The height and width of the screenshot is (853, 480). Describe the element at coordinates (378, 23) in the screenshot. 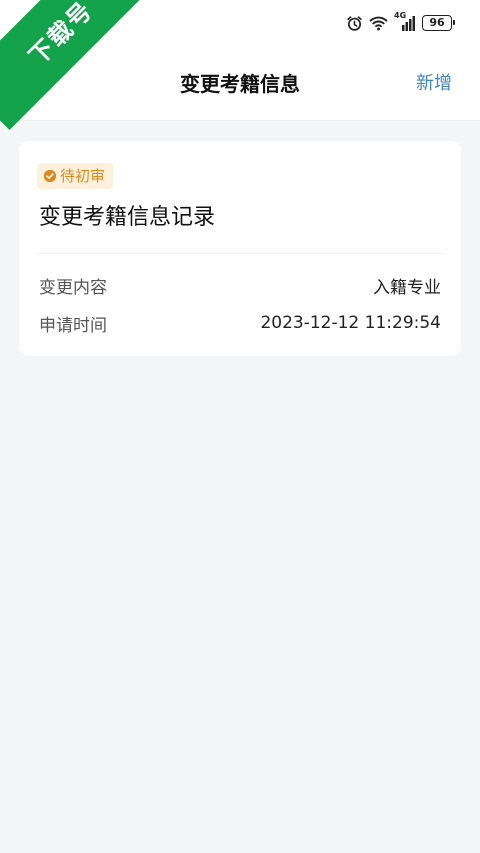

I see `wifi-icon` at that location.